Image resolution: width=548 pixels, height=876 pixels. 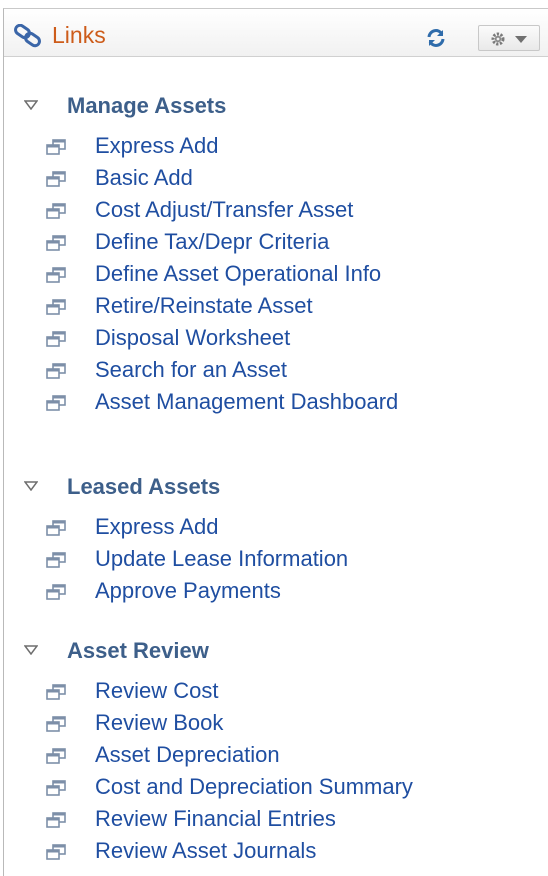 I want to click on link-label: Basic Add, so click(x=144, y=178).